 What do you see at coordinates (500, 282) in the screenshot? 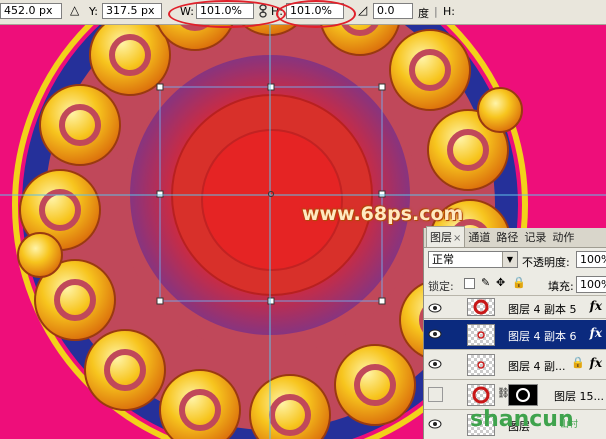
I see `lock-move-icon: ✥` at bounding box center [500, 282].